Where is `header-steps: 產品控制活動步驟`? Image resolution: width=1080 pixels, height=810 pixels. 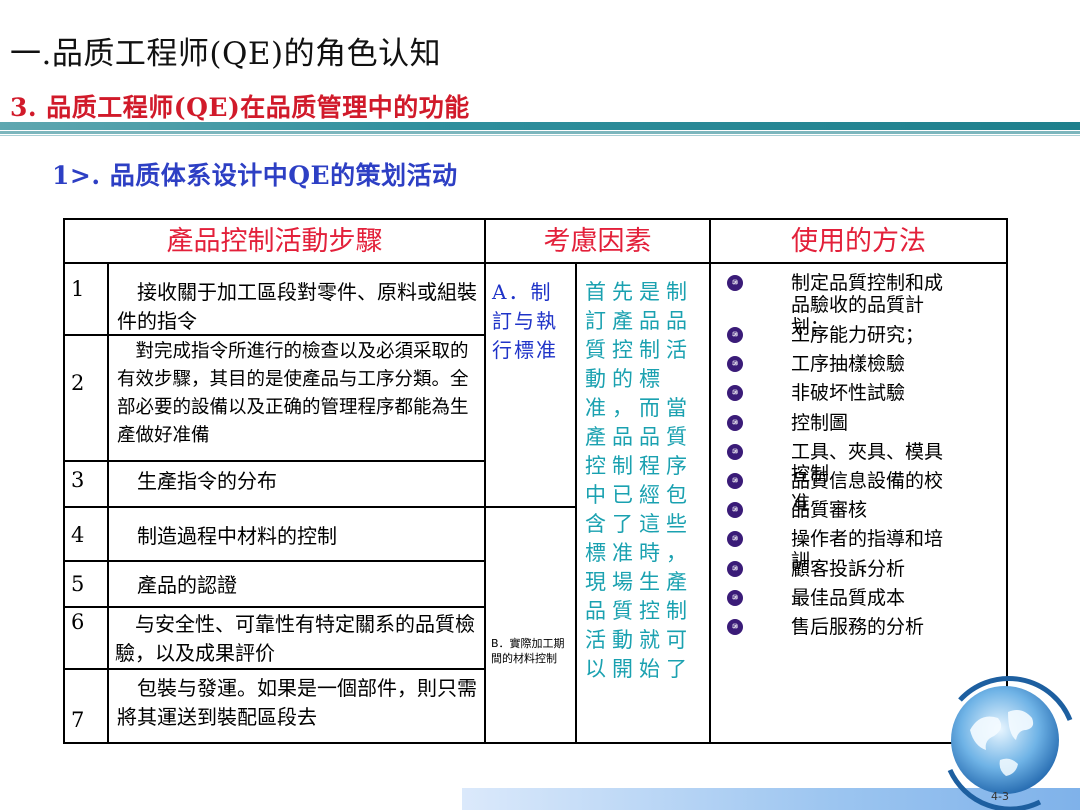
header-steps: 產品控制活動步驟 is located at coordinates (275, 242).